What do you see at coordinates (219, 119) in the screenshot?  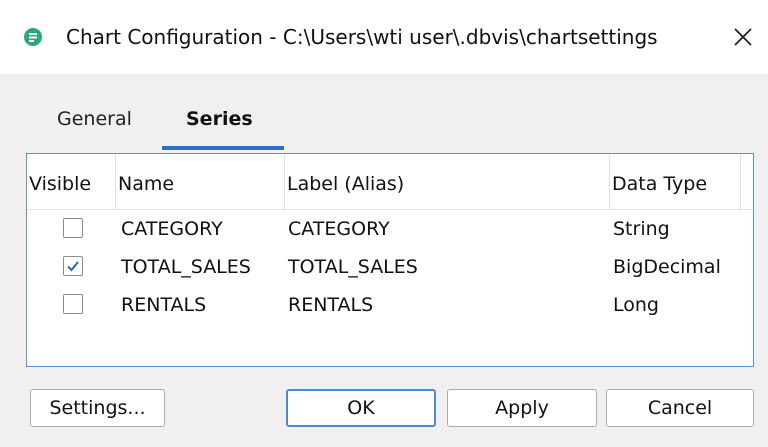 I see `tab-series: Series` at bounding box center [219, 119].